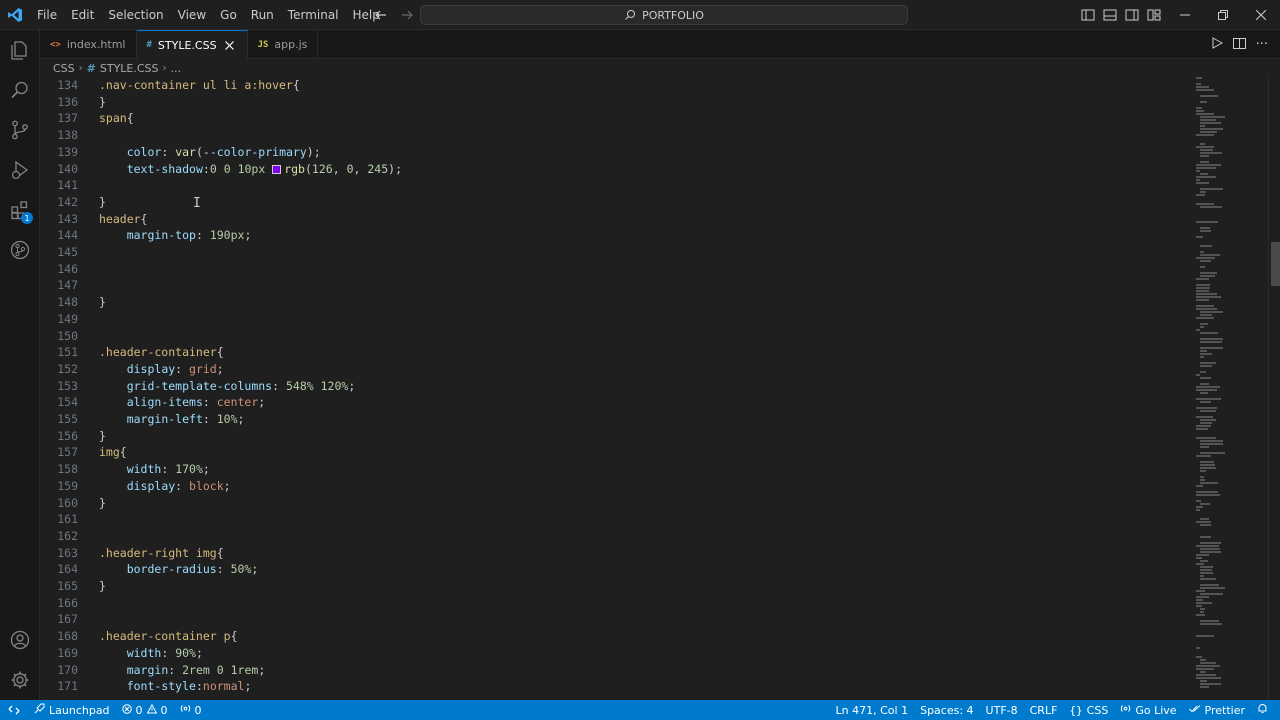 Image resolution: width=1280 pixels, height=720 pixels. Describe the element at coordinates (615, 152) in the screenshot. I see `code-line: 139 color: var(--color-primary);` at that location.